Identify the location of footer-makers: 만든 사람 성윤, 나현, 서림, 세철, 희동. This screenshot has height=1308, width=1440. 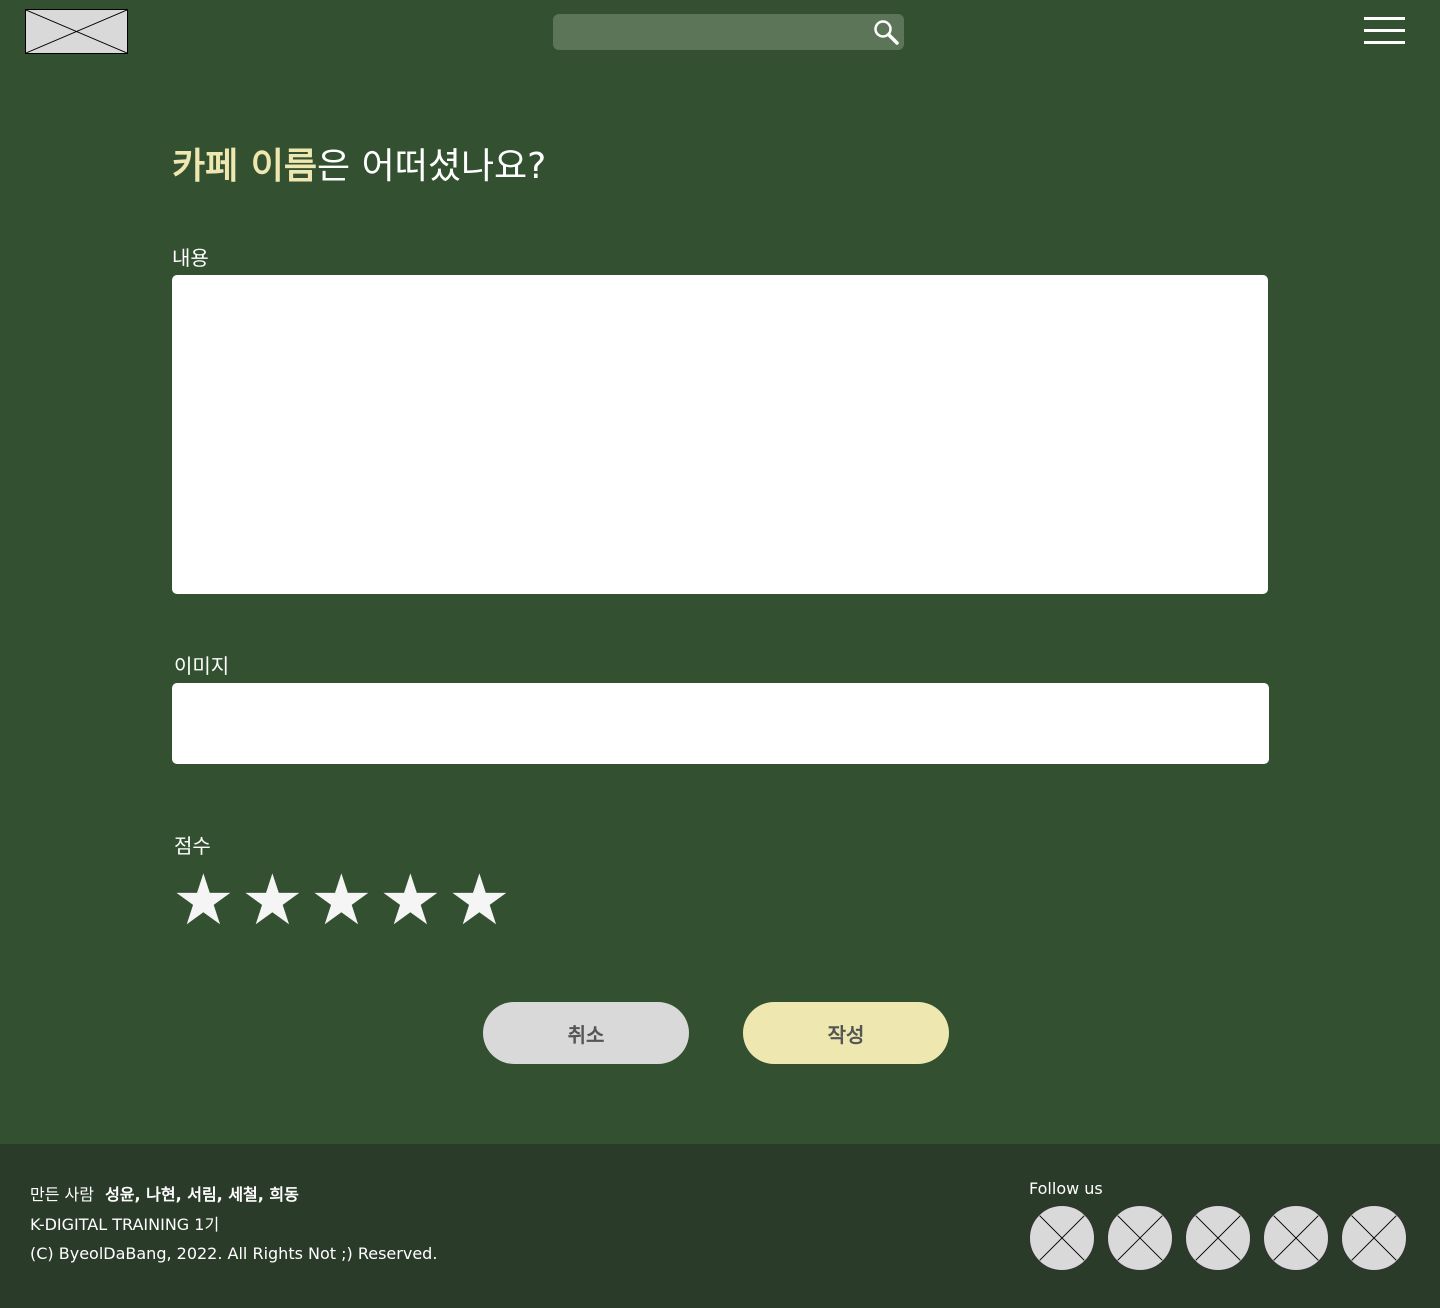
(164, 1195).